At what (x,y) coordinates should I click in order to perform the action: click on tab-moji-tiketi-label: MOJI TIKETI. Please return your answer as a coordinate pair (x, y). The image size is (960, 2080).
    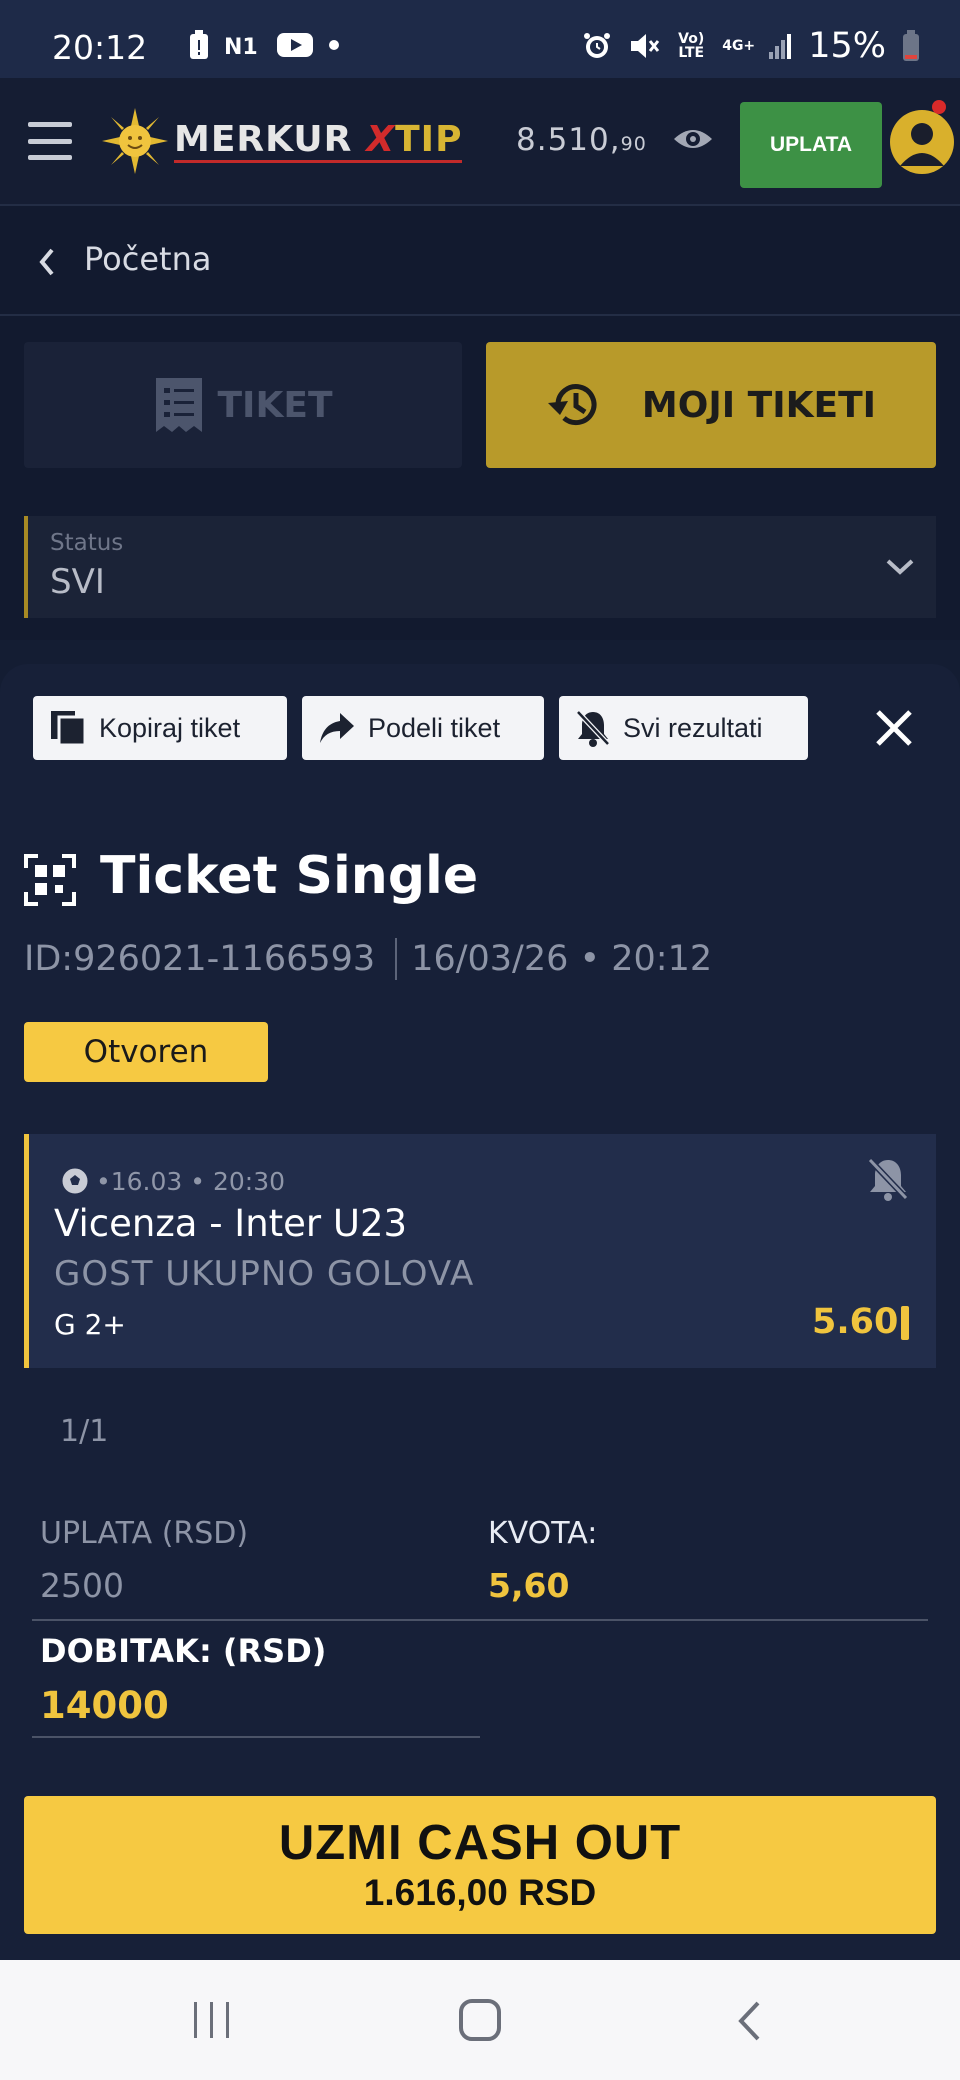
    Looking at the image, I should click on (759, 405).